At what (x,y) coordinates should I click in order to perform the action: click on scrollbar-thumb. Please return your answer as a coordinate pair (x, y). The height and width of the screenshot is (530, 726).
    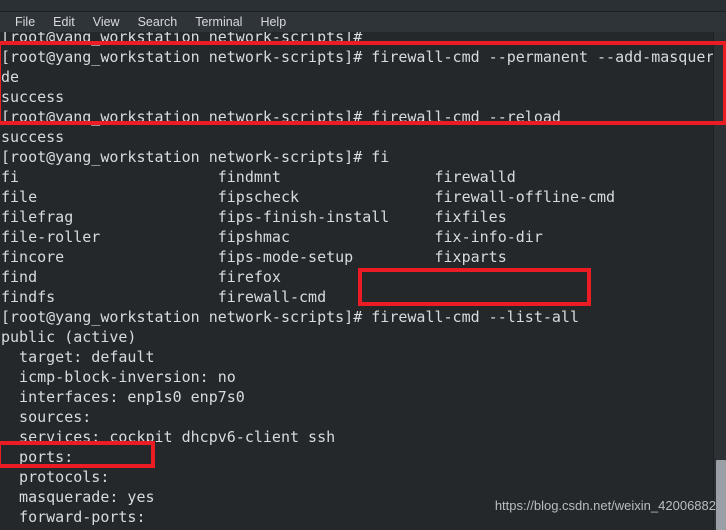
    Looking at the image, I should click on (721, 495).